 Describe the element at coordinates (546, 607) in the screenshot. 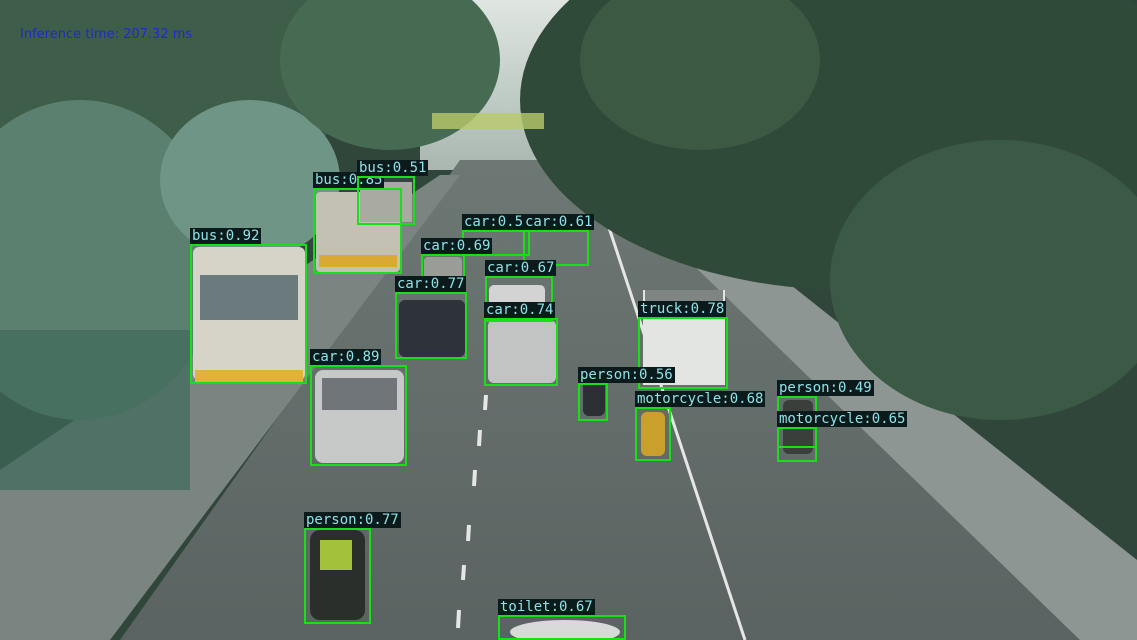

I see `detection-label: toilet:0.67` at that location.